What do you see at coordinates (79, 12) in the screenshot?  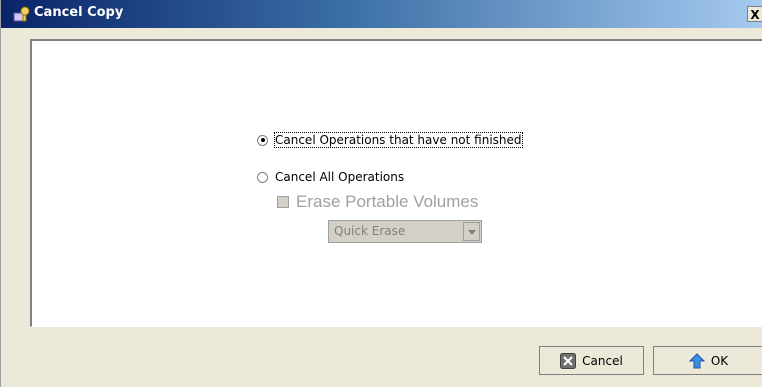 I see `window-title: Cancel Copy` at bounding box center [79, 12].